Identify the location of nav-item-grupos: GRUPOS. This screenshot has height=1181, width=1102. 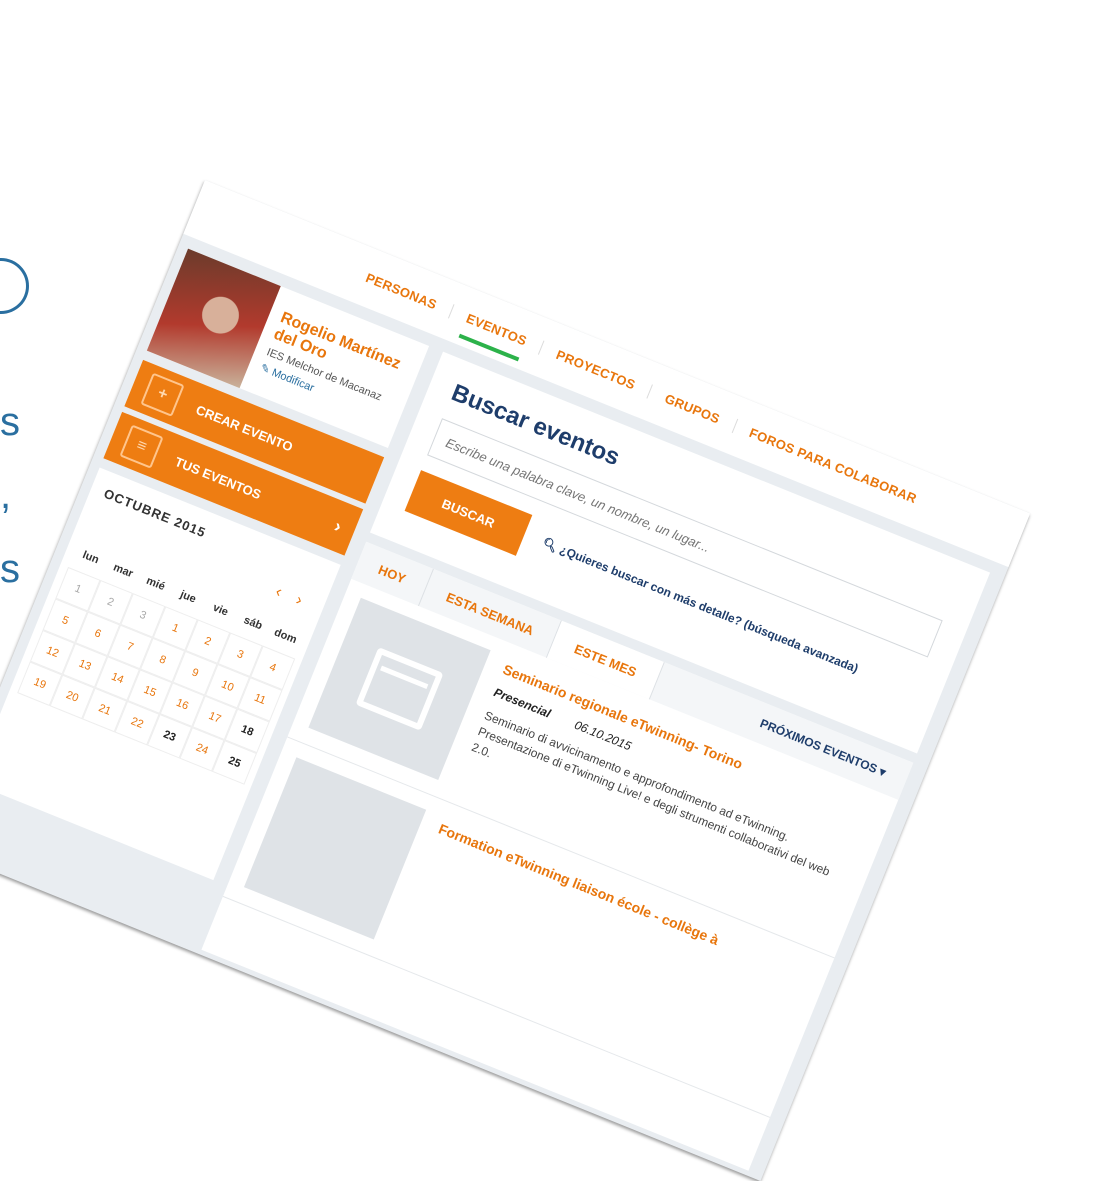
(693, 408).